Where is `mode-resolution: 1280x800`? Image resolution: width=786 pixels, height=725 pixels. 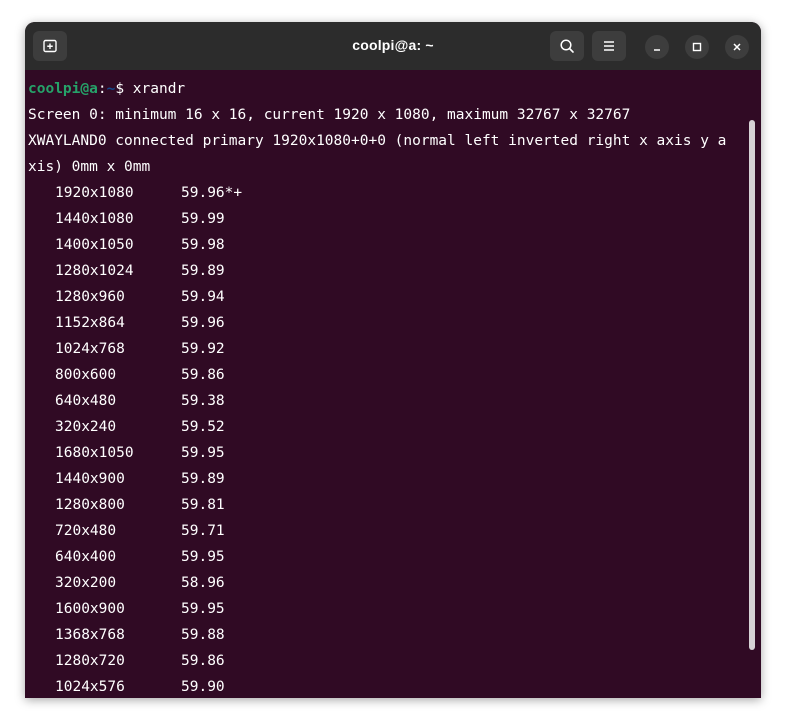 mode-resolution: 1280x800 is located at coordinates (90, 505).